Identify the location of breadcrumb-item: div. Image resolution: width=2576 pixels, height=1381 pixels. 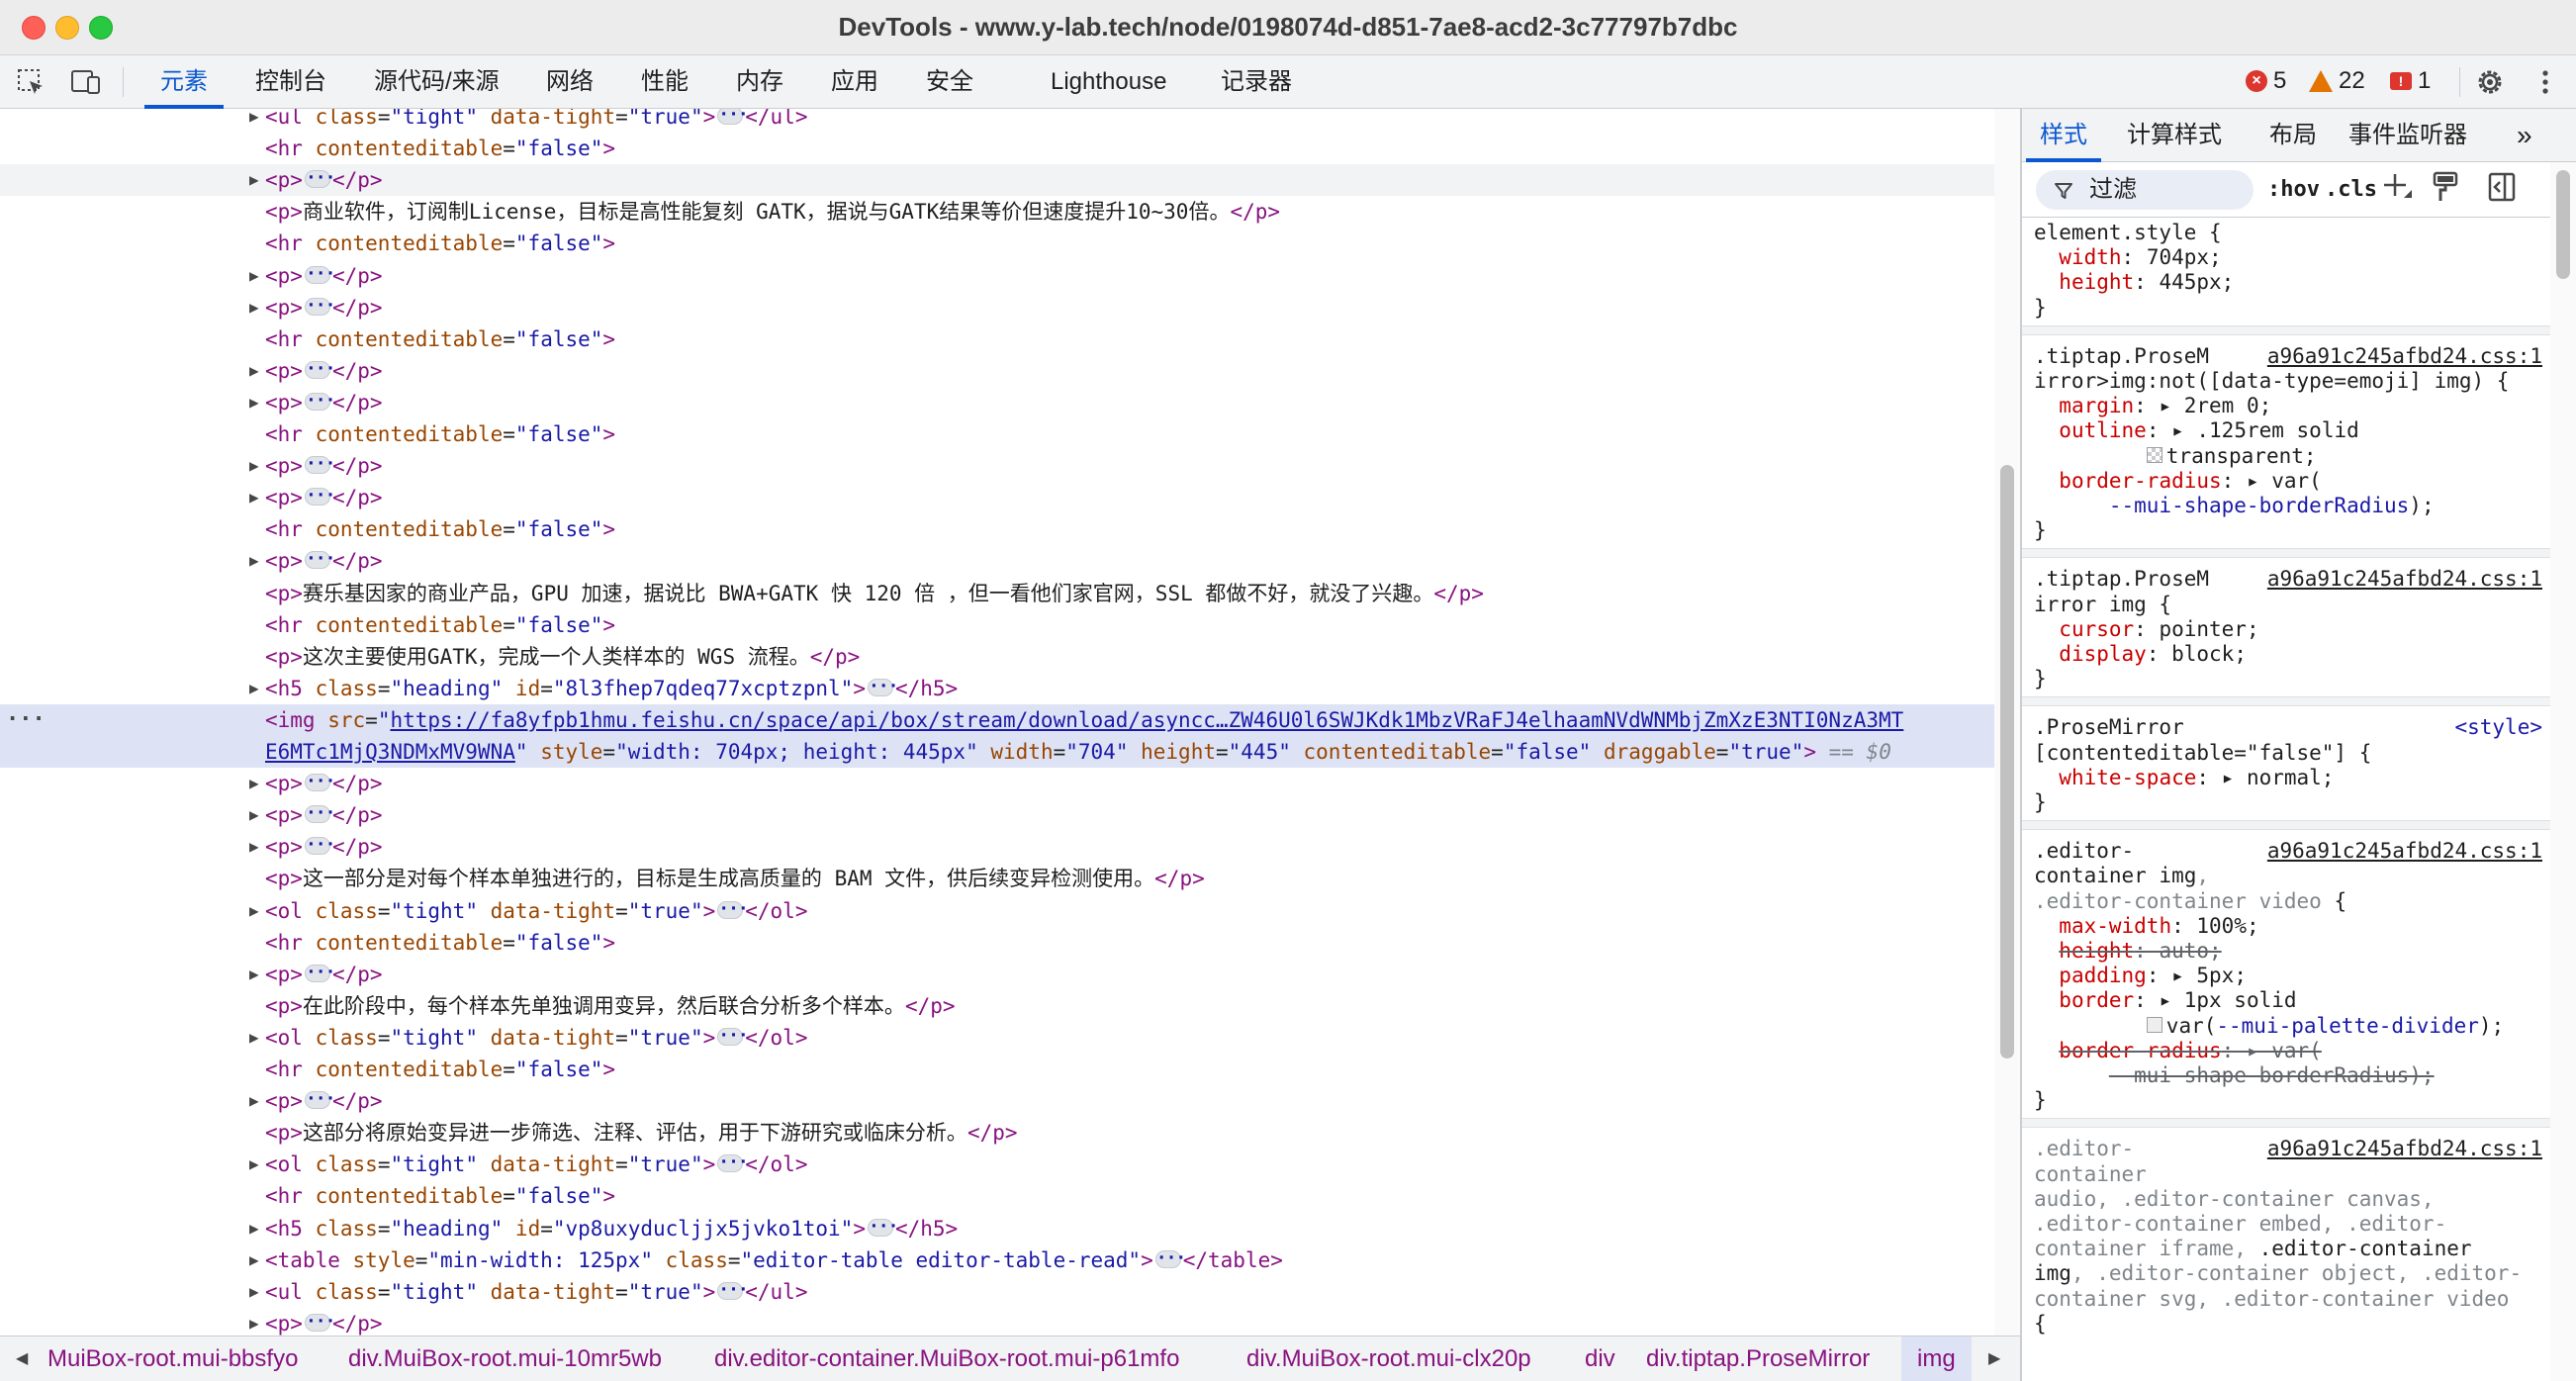
(1600, 1358).